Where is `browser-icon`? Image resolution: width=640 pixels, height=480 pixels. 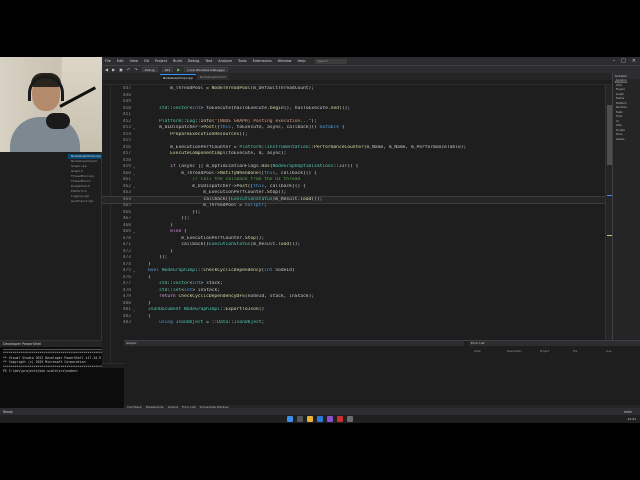 browser-icon is located at coordinates (320, 419).